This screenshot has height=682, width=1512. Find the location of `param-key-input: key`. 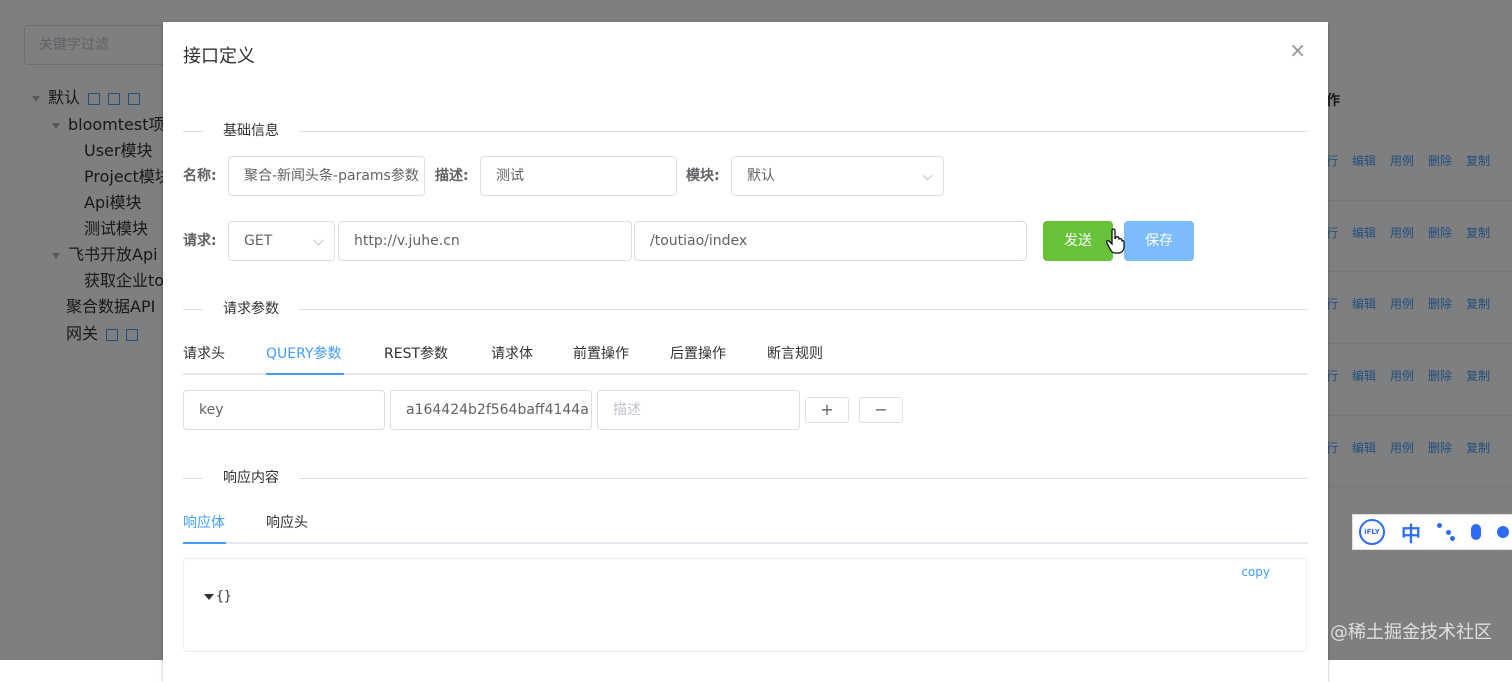

param-key-input: key is located at coordinates (284, 410).